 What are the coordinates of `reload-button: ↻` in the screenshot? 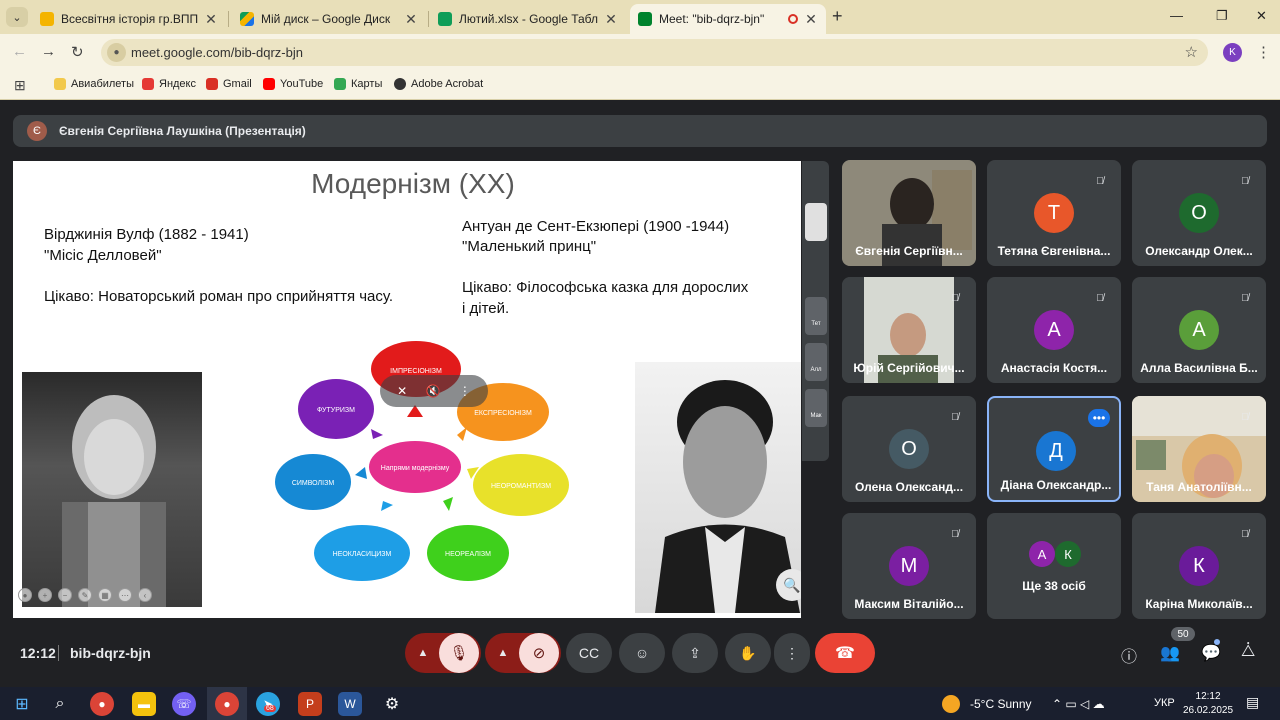 It's located at (77, 52).